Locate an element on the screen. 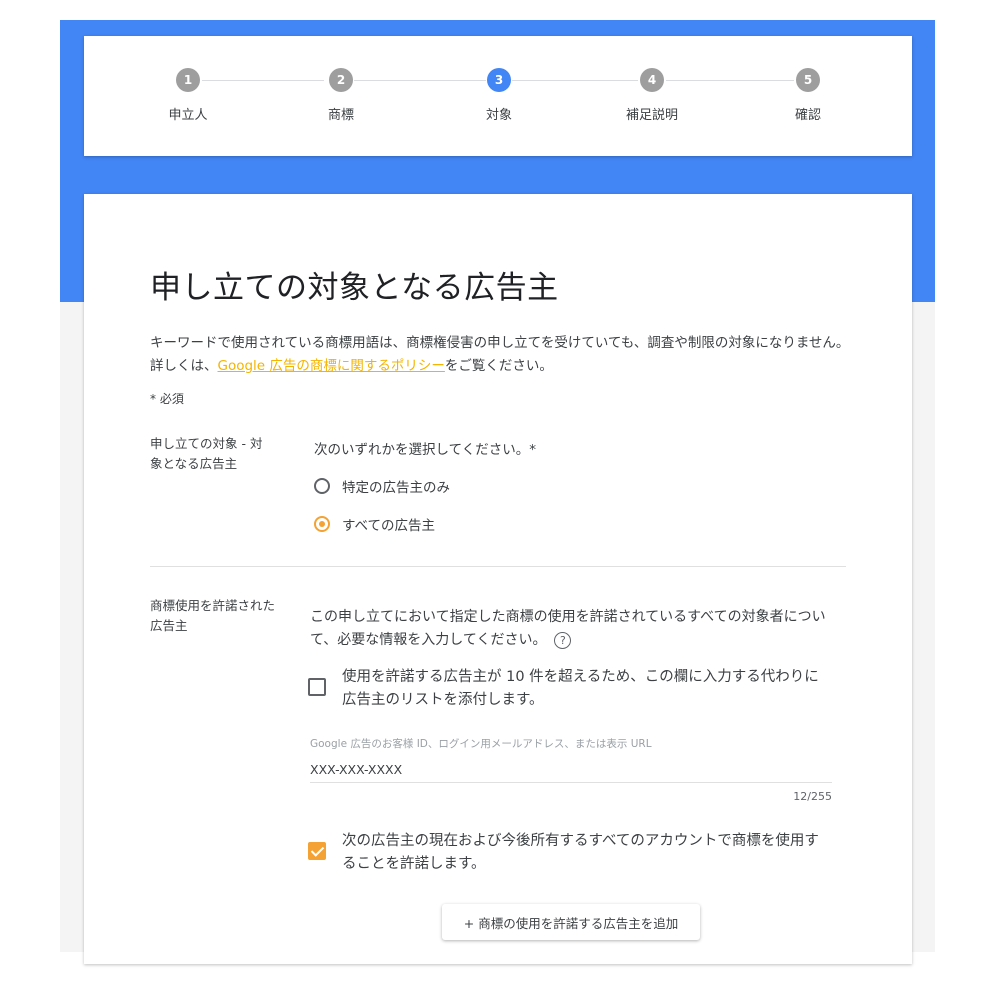  stepper: 1 申立人 2 商標 3 対象 4 補足説明 5 確認 is located at coordinates (498, 96).